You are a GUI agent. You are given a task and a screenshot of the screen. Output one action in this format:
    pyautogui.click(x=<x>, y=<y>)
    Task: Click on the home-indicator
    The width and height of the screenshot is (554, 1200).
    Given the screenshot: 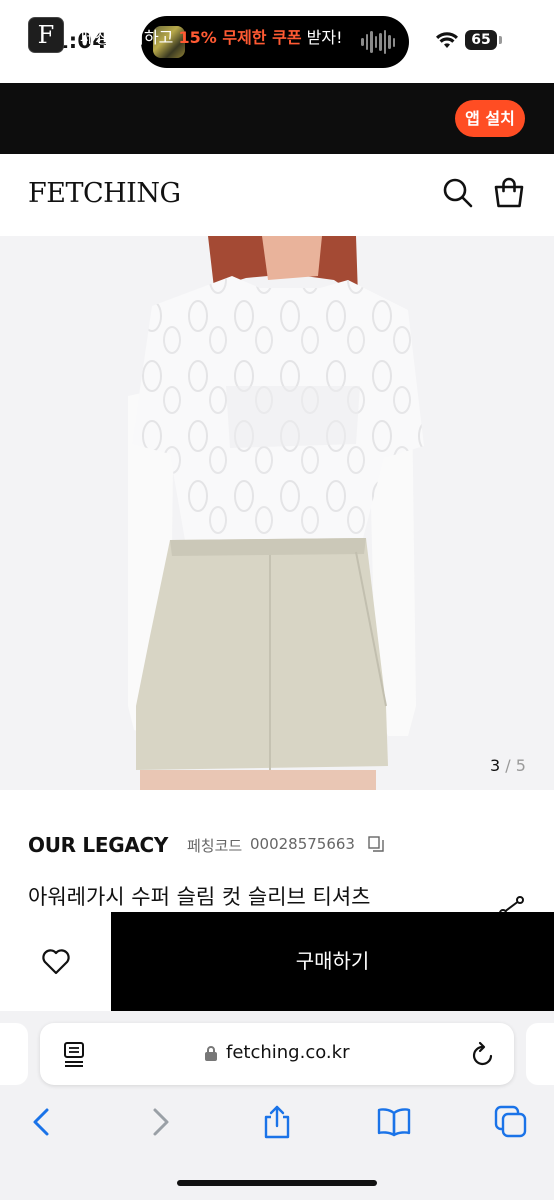 What is the action you would take?
    pyautogui.click(x=277, y=1183)
    